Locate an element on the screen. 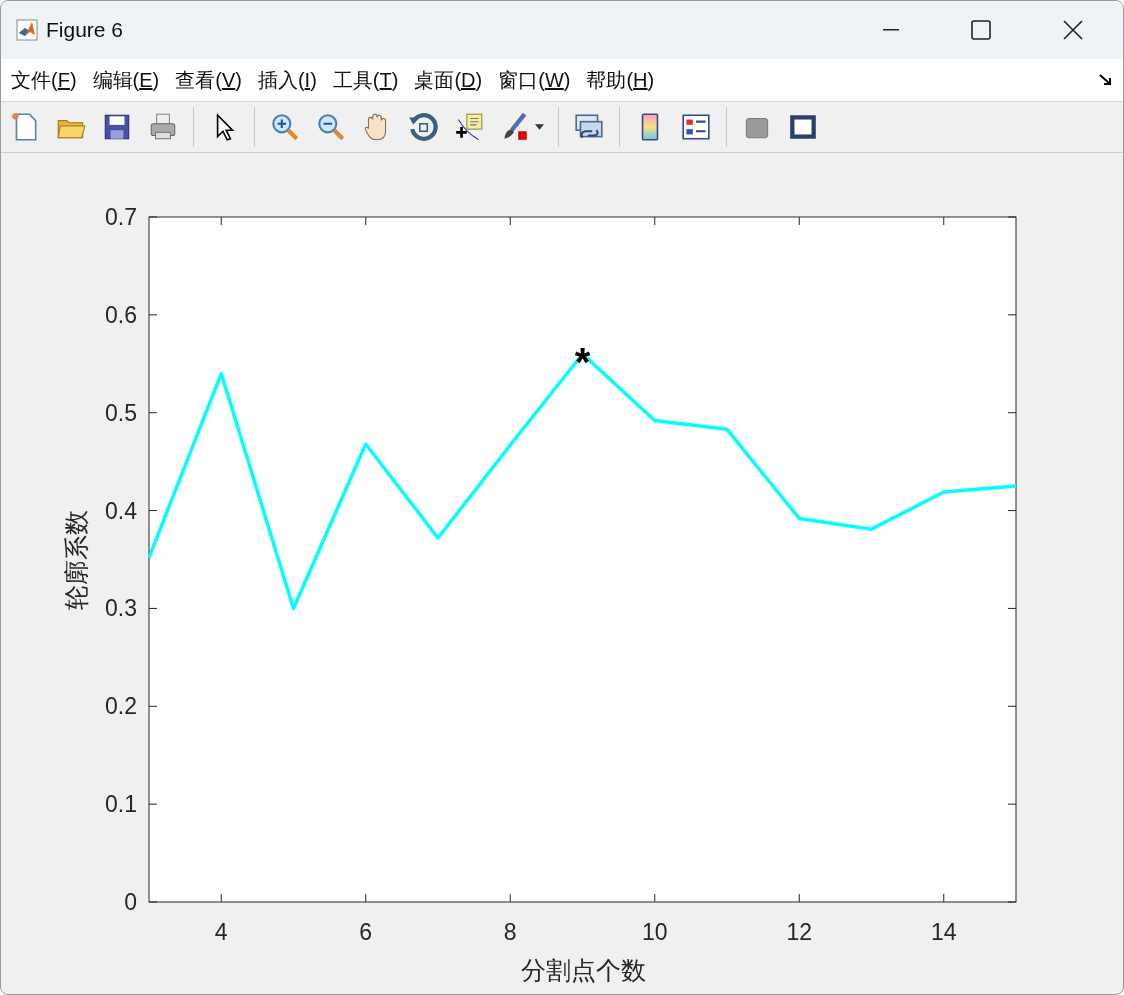 The image size is (1124, 995). menu-item: 帮助(H) is located at coordinates (620, 80).